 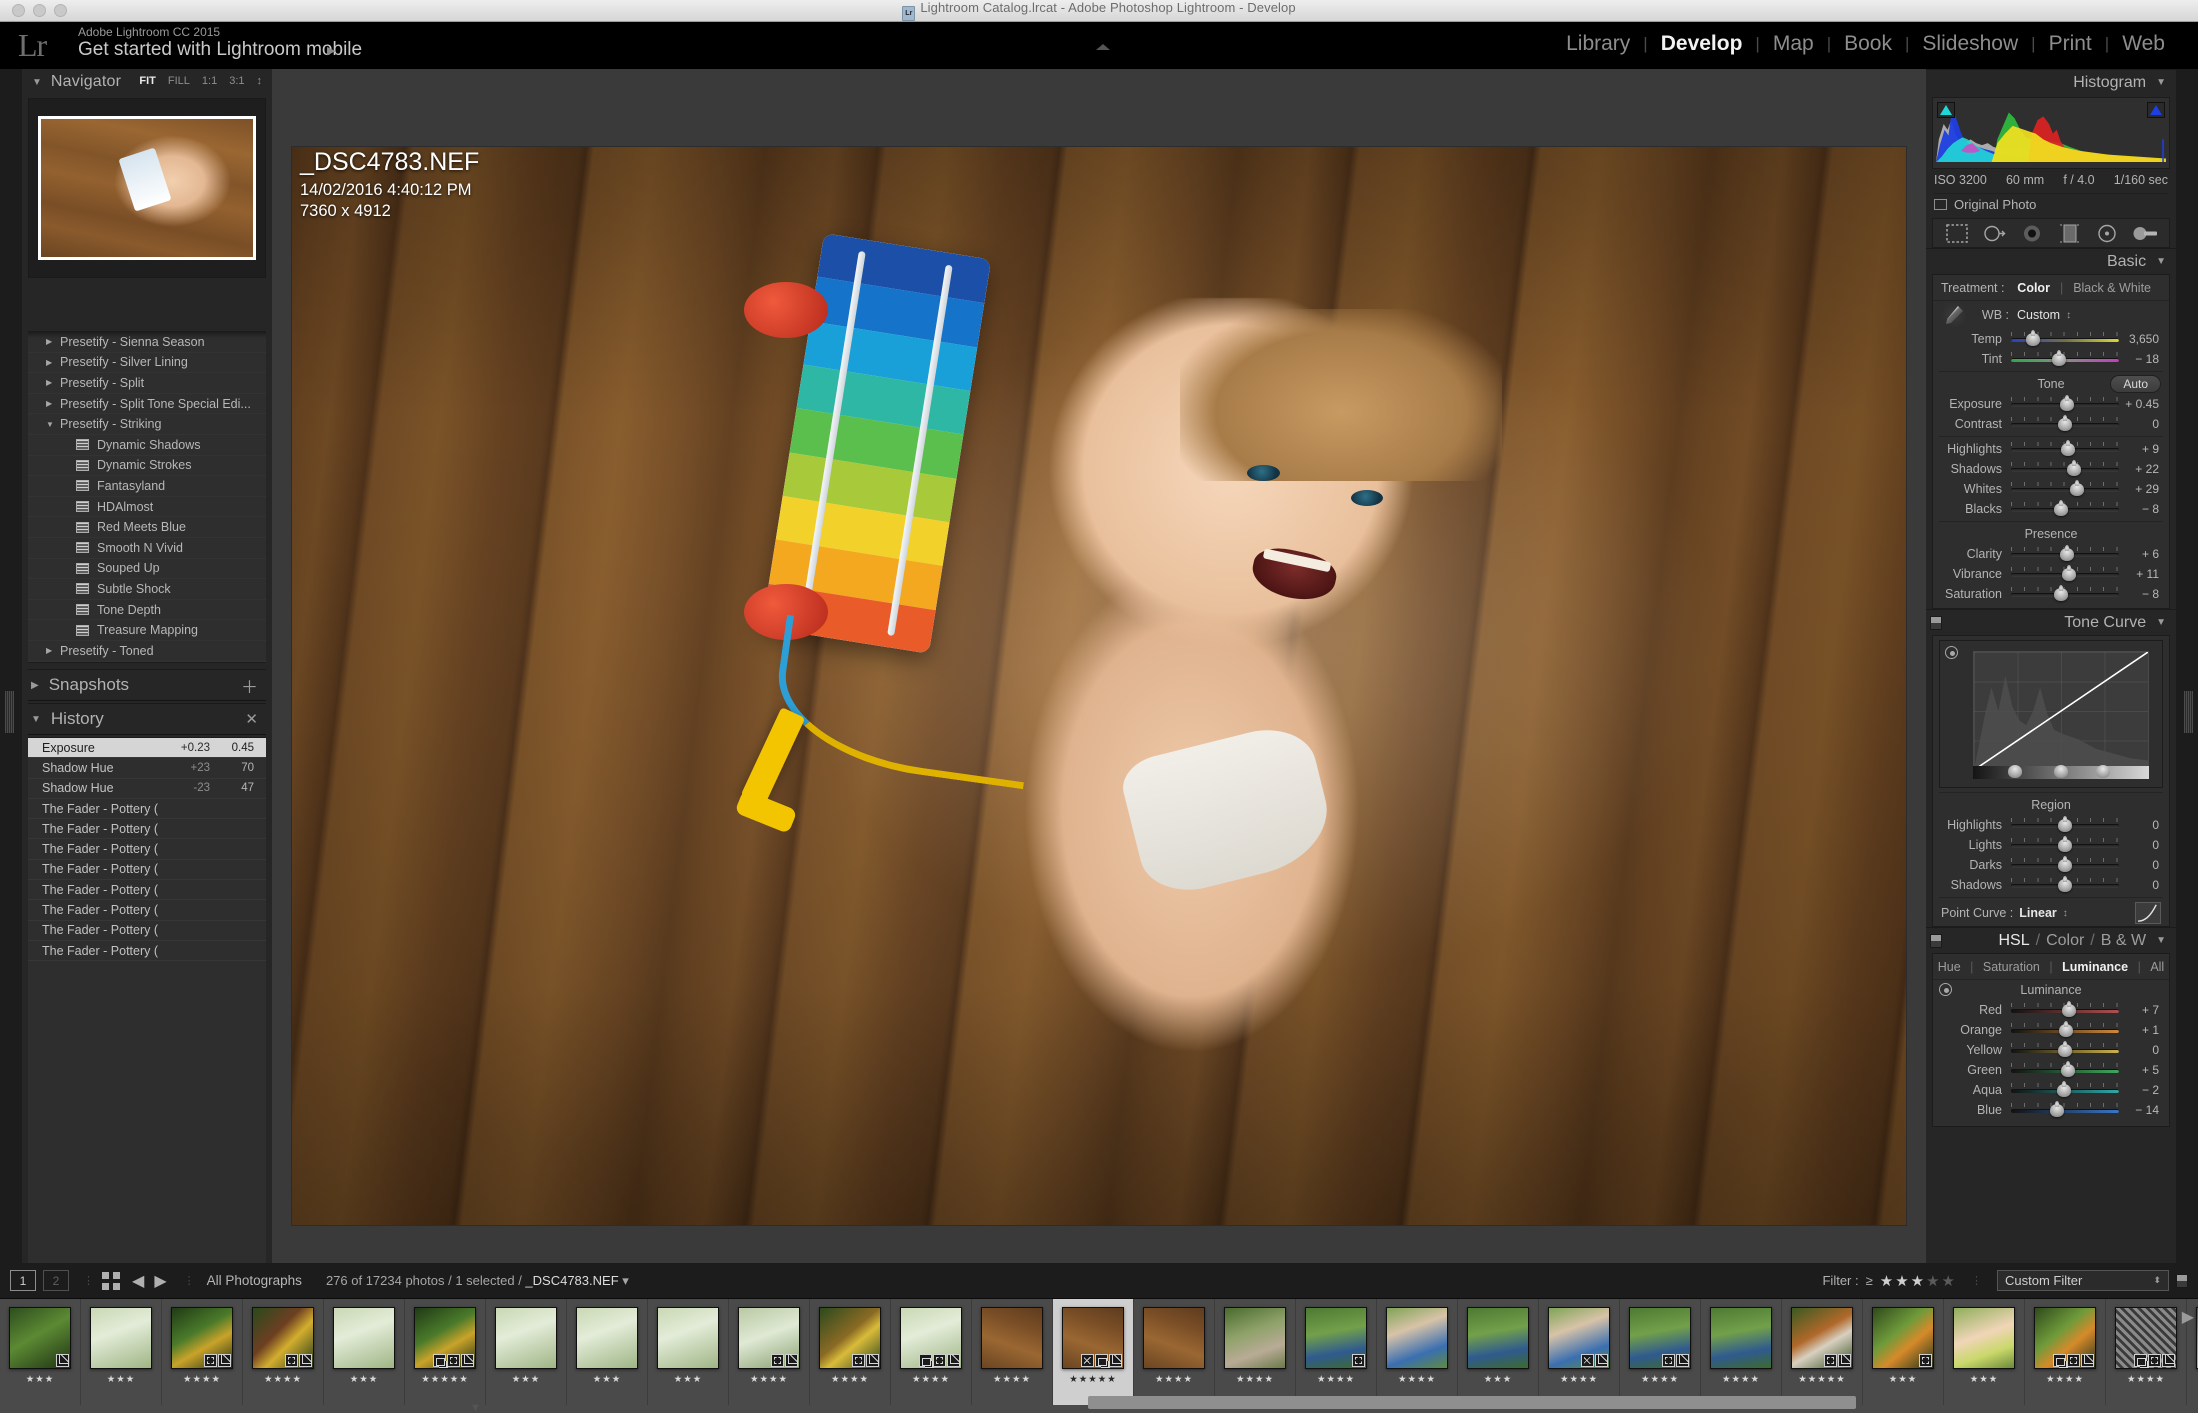 What do you see at coordinates (147, 81) in the screenshot?
I see `zoom-mode-fit: FIT` at bounding box center [147, 81].